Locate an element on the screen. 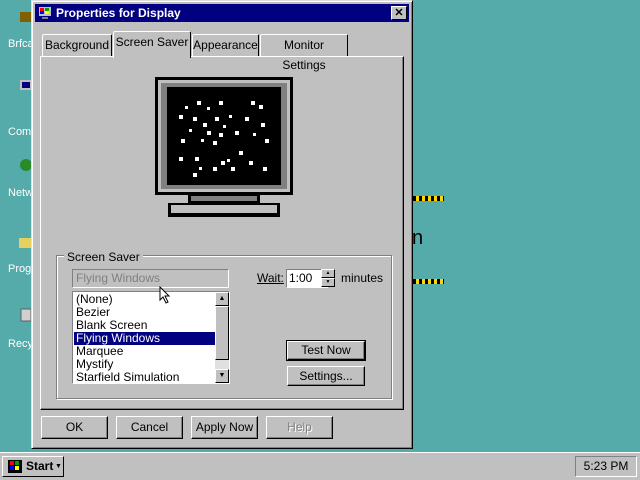 The image size is (640, 480). help-button: Help is located at coordinates (299, 427).